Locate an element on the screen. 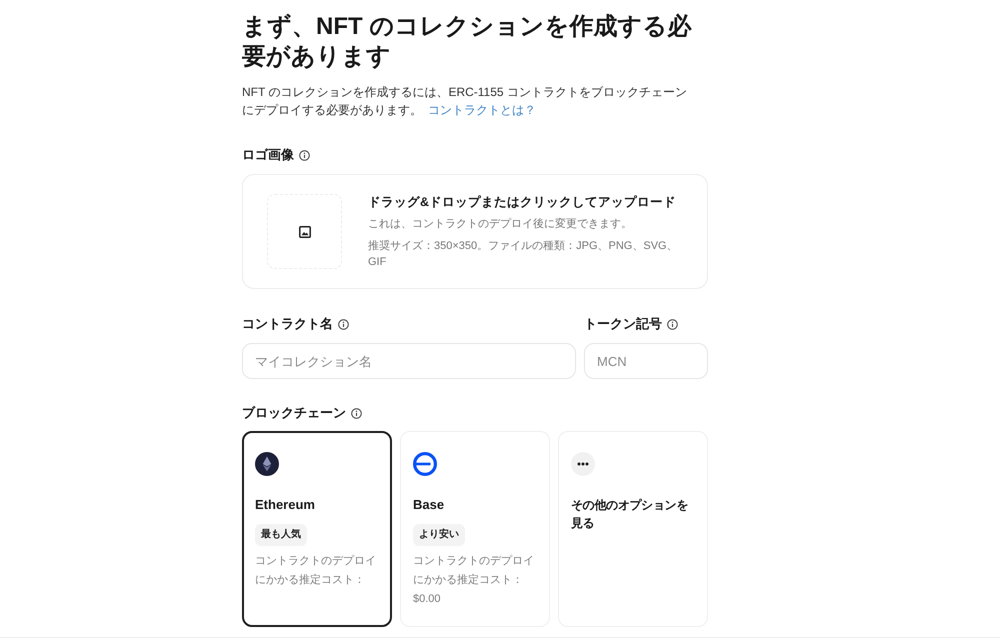 This screenshot has width=1000, height=642. base-logo-icon is located at coordinates (425, 464).